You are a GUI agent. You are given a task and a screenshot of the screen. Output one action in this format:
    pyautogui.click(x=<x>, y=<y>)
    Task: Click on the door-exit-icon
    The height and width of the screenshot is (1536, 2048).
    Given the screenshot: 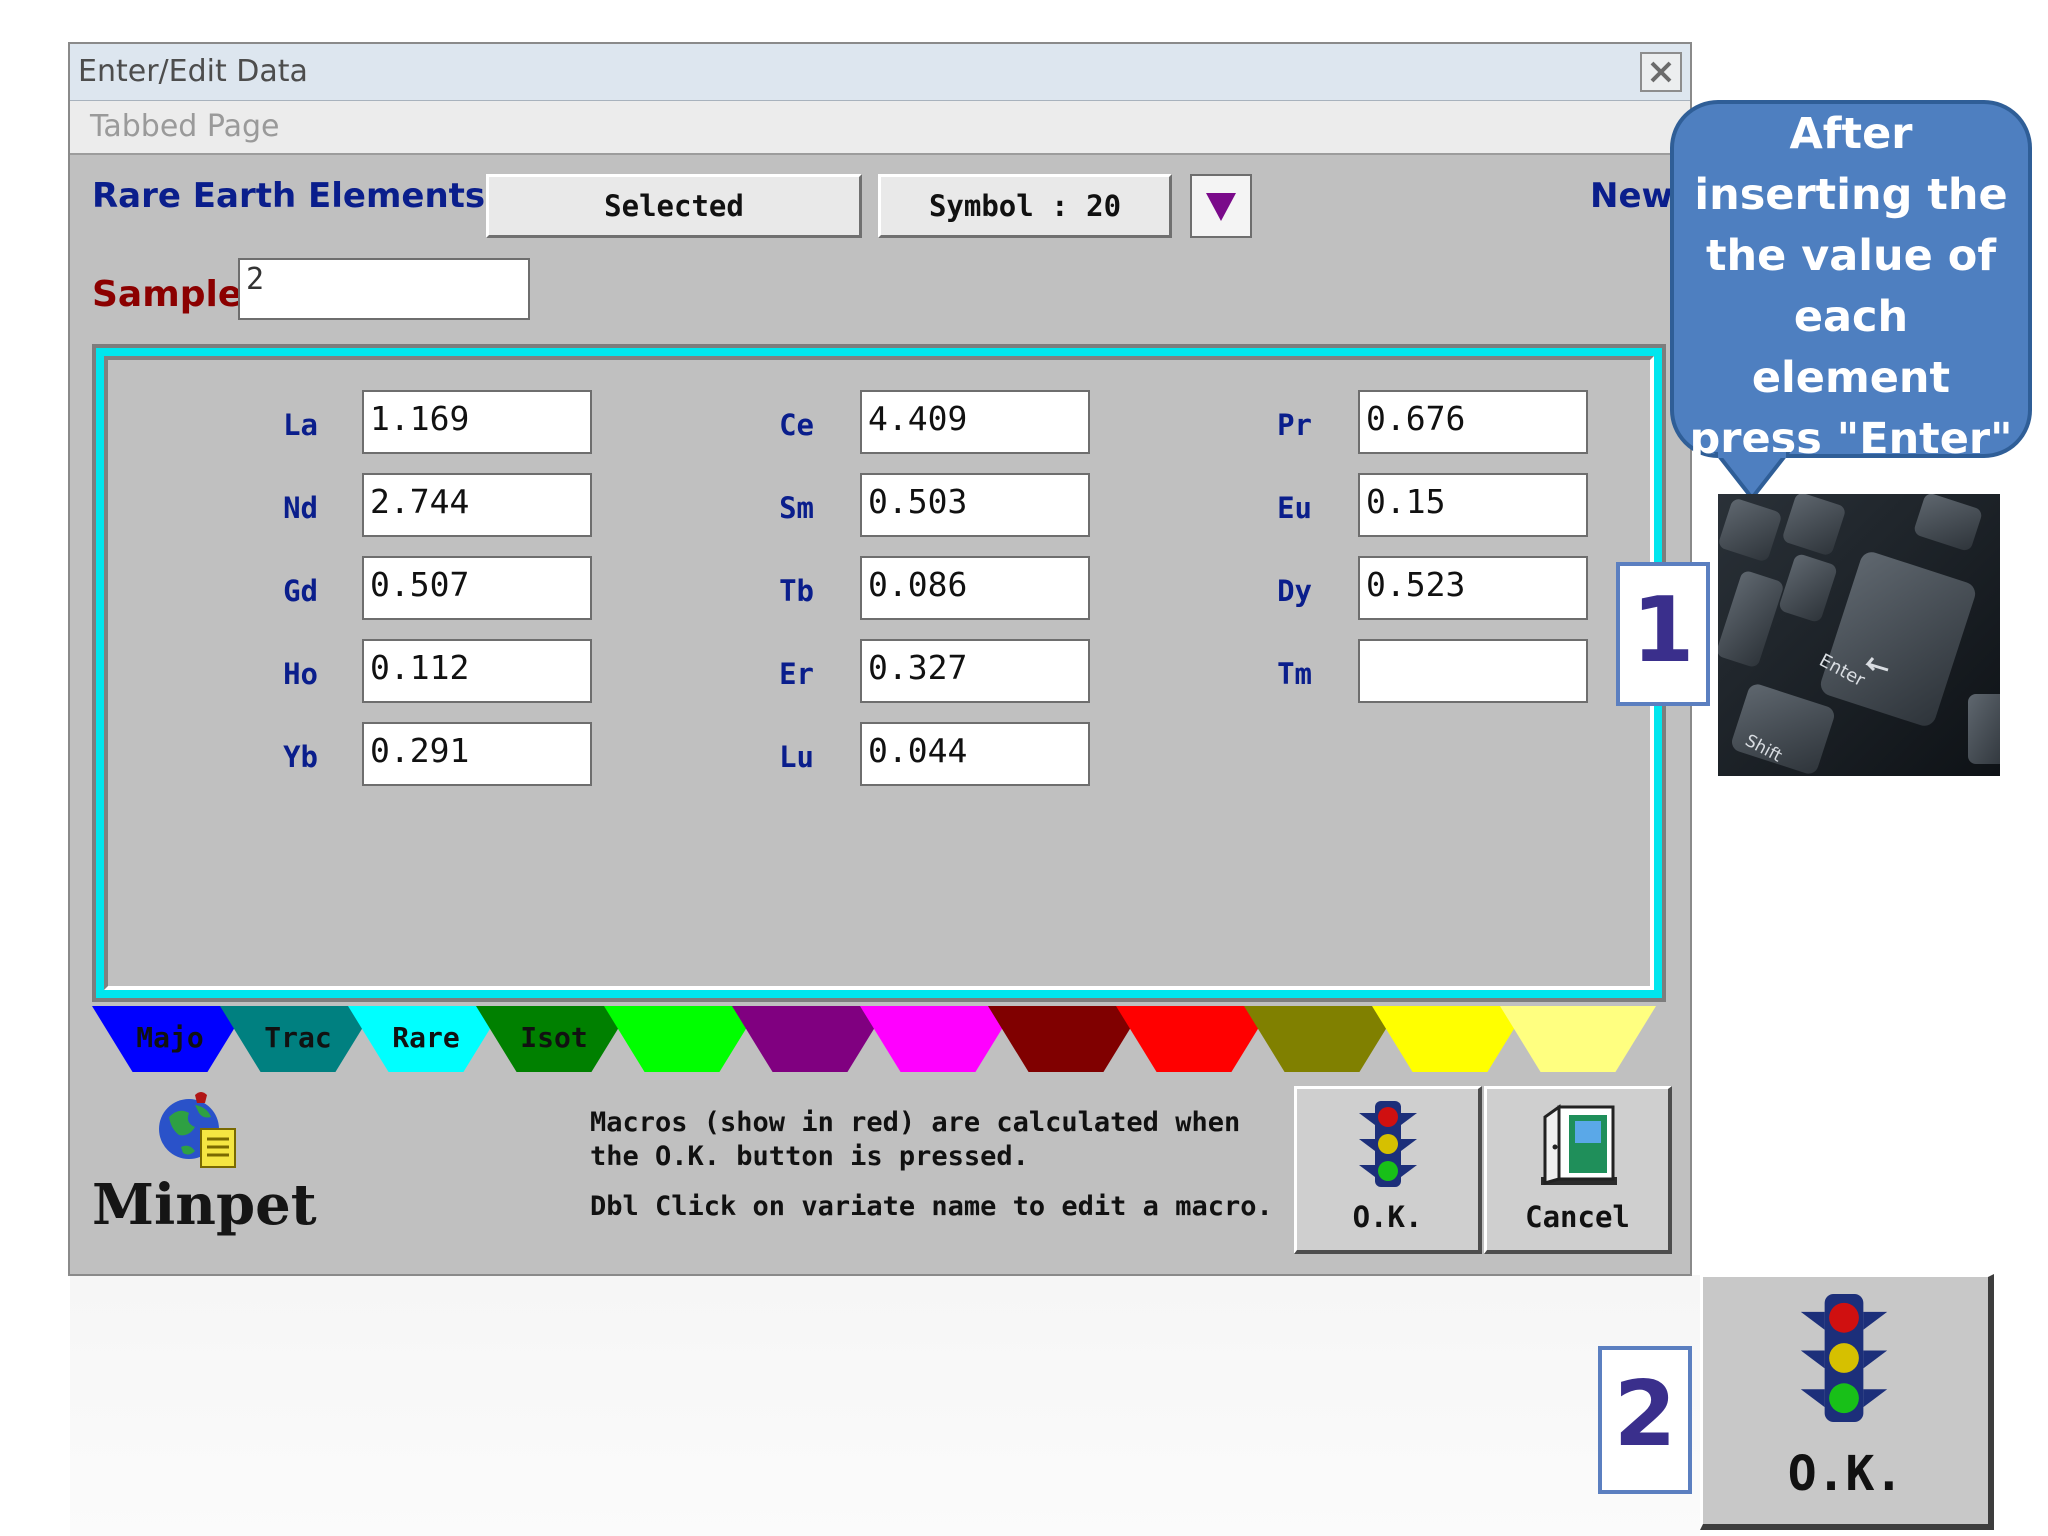 What is the action you would take?
    pyautogui.click(x=1578, y=1144)
    